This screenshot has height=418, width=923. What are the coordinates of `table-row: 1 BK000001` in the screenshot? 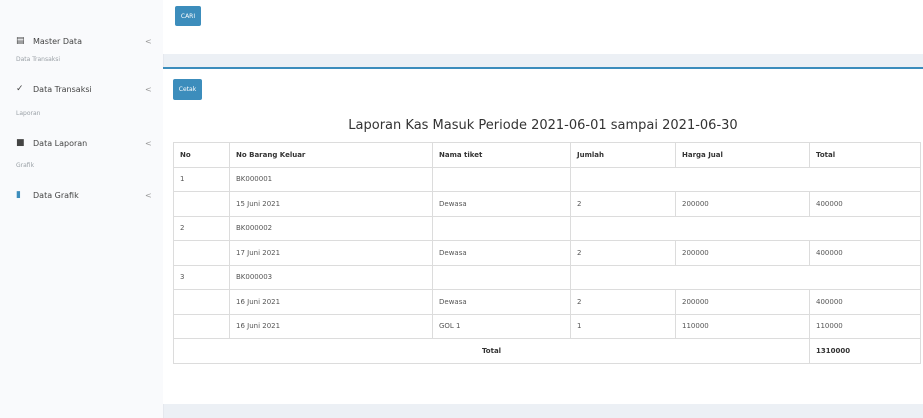 It's located at (547, 179).